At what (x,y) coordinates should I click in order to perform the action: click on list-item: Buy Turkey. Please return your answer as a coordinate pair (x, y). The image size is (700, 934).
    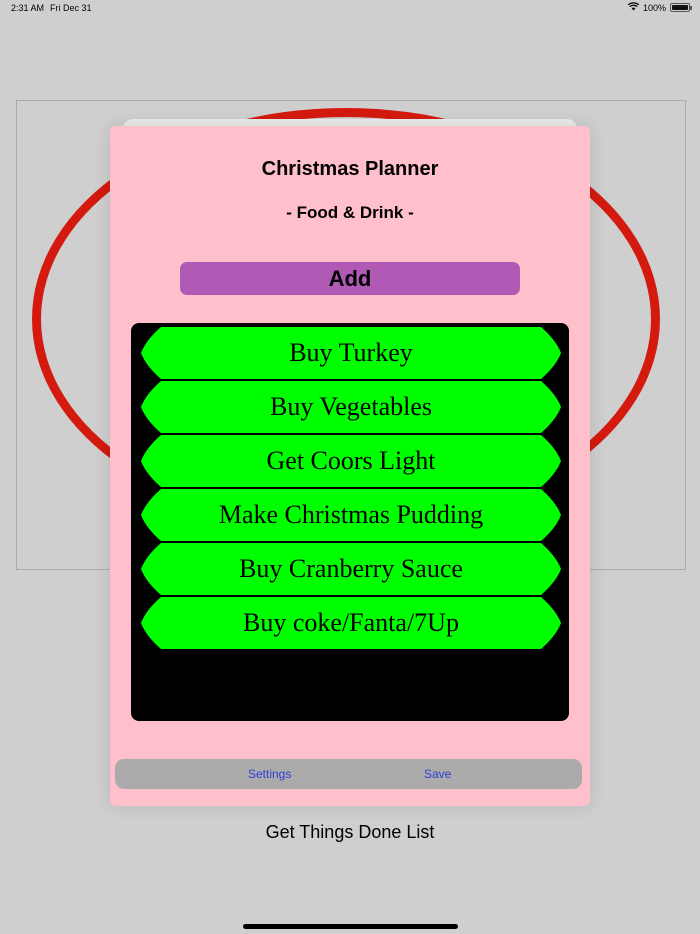
    Looking at the image, I should click on (351, 353).